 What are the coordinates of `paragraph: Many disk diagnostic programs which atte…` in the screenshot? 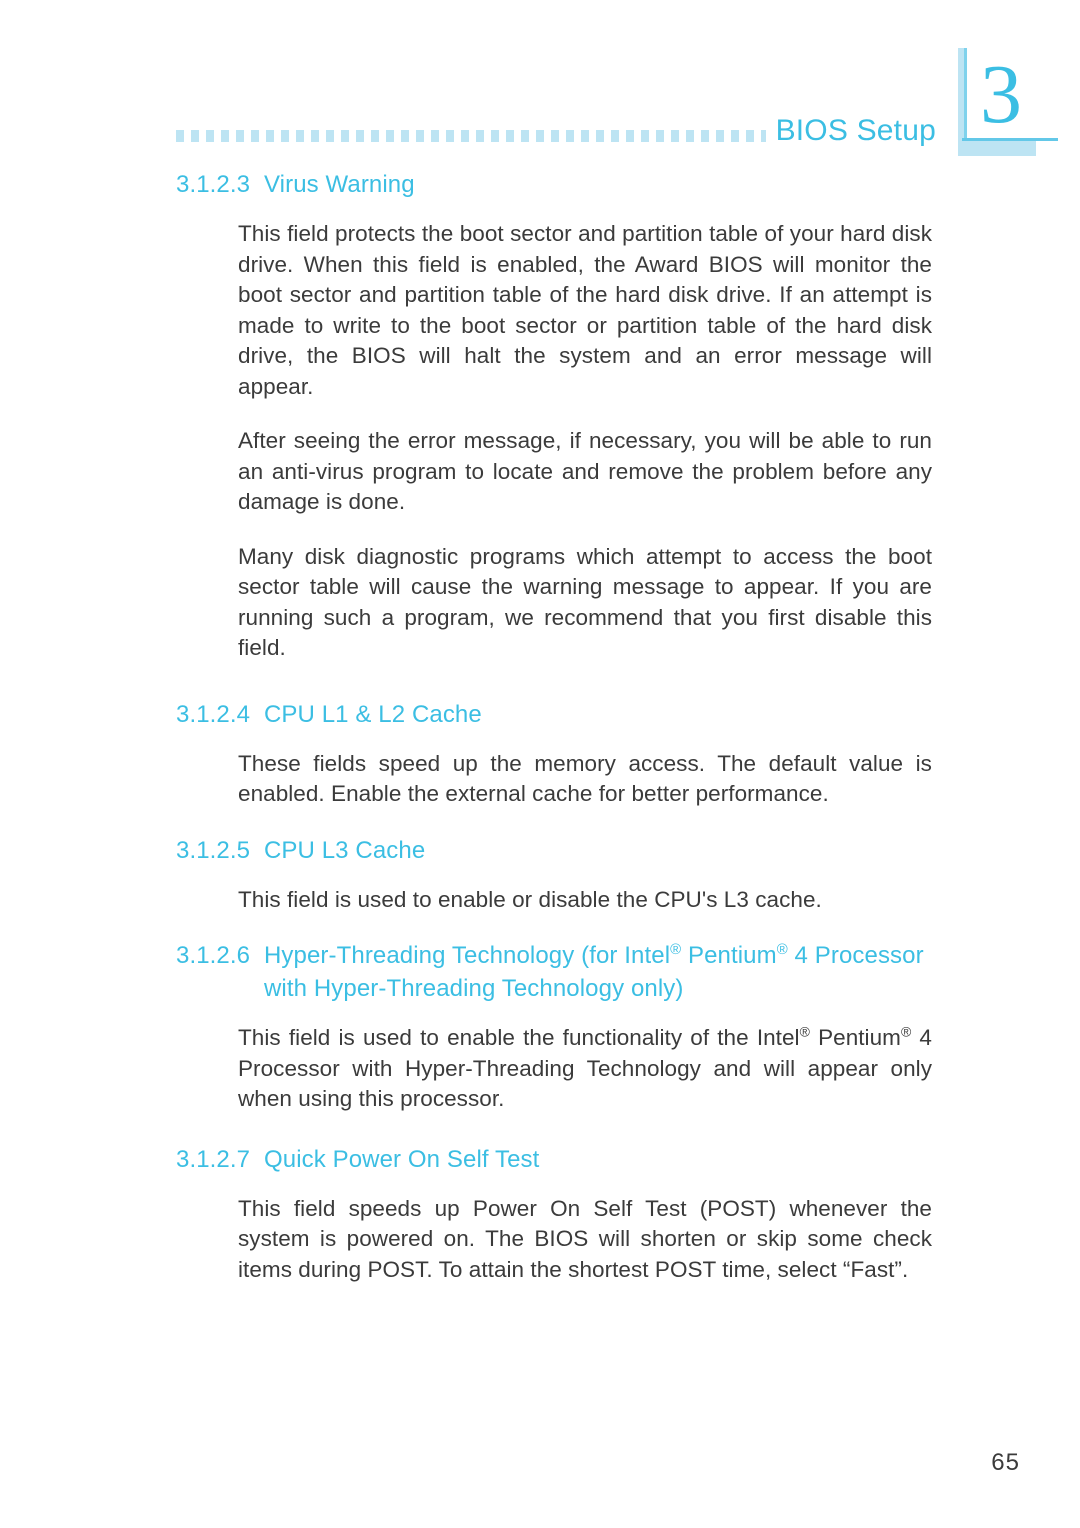 It's located at (585, 602).